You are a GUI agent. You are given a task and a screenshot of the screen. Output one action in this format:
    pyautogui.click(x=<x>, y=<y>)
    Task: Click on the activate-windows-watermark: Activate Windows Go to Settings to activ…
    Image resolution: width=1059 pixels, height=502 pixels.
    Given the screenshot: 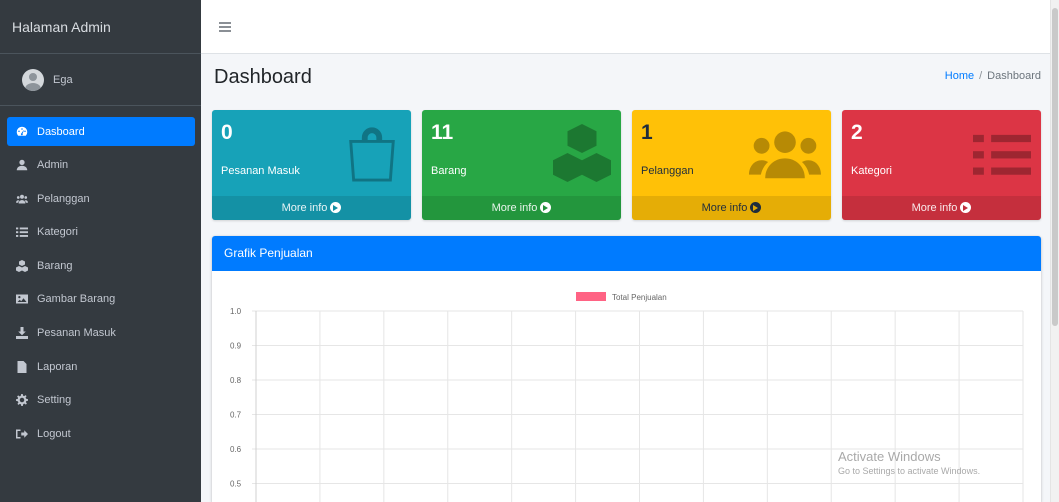 What is the action you would take?
    pyautogui.click(x=909, y=462)
    